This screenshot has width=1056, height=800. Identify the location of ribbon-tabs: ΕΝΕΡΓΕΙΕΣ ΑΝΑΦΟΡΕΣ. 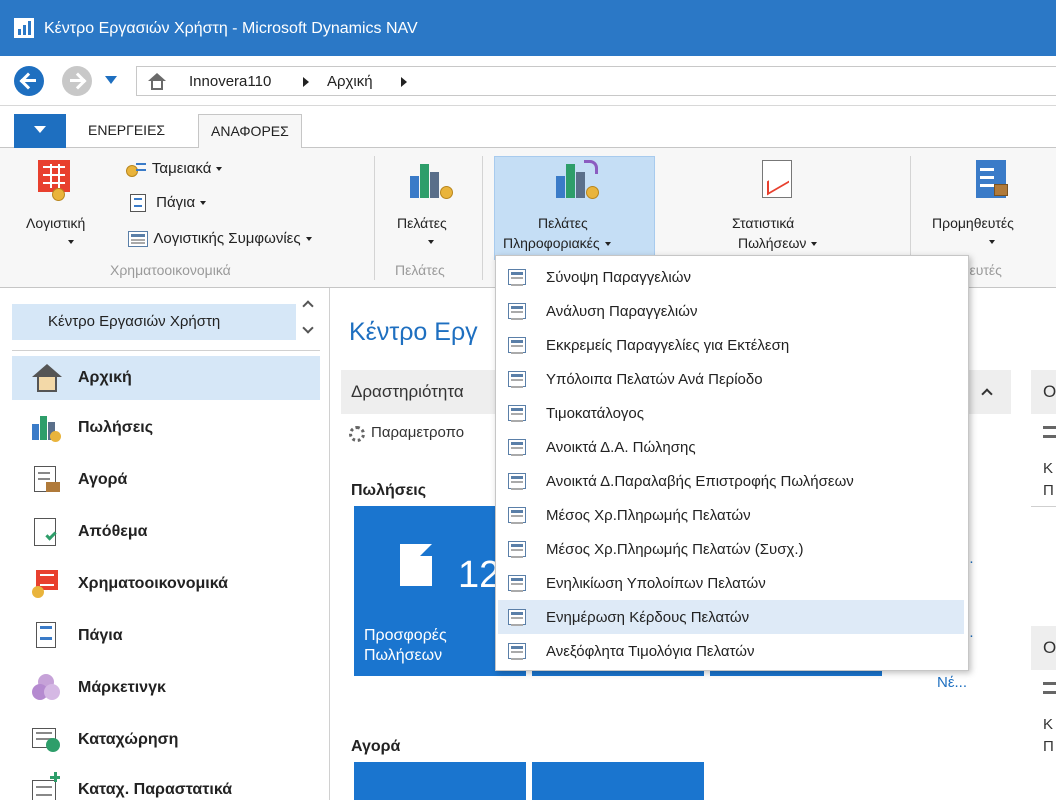
(528, 127).